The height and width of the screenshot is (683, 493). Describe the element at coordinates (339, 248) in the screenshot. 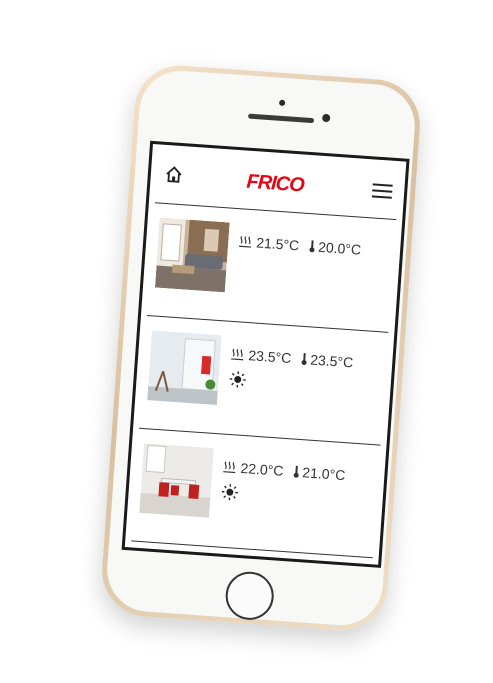

I see `set-temperature: 20.0°C` at that location.